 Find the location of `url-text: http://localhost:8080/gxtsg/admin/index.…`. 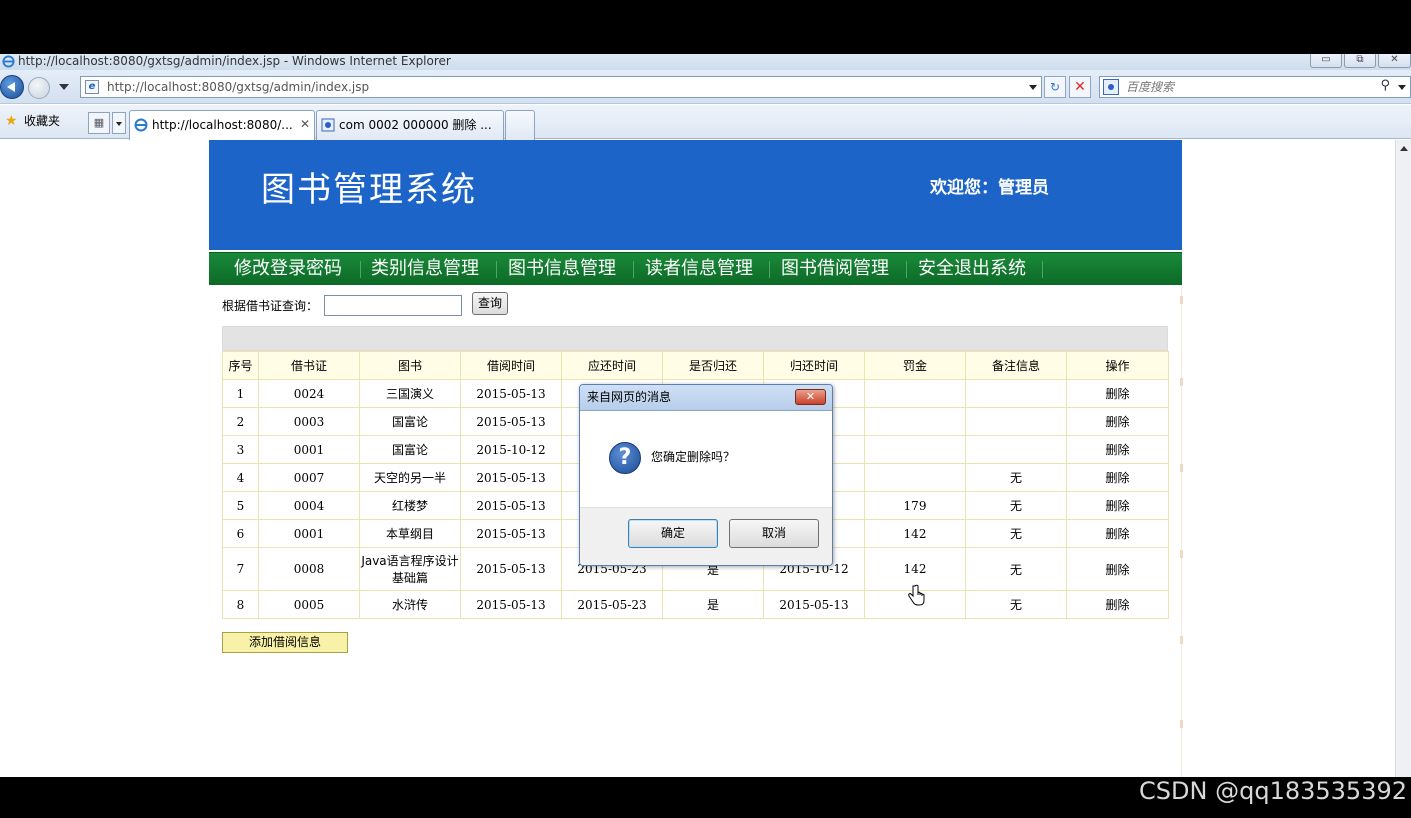

url-text: http://localhost:8080/gxtsg/admin/index.… is located at coordinates (238, 87).